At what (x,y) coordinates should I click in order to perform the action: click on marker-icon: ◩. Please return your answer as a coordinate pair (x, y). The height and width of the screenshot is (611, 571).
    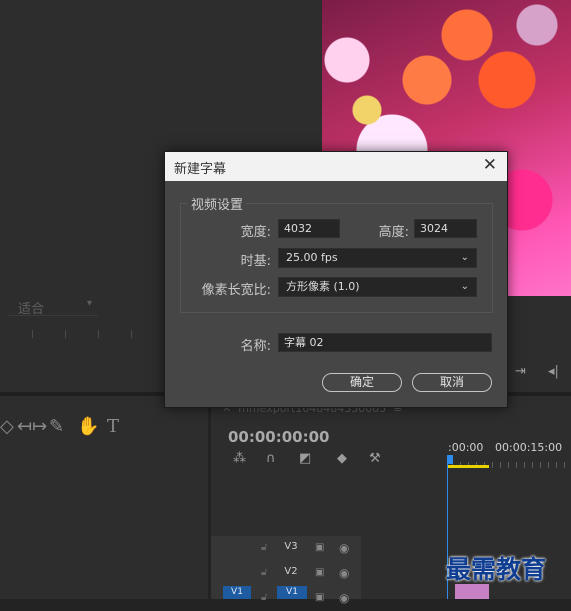
    Looking at the image, I should click on (305, 458).